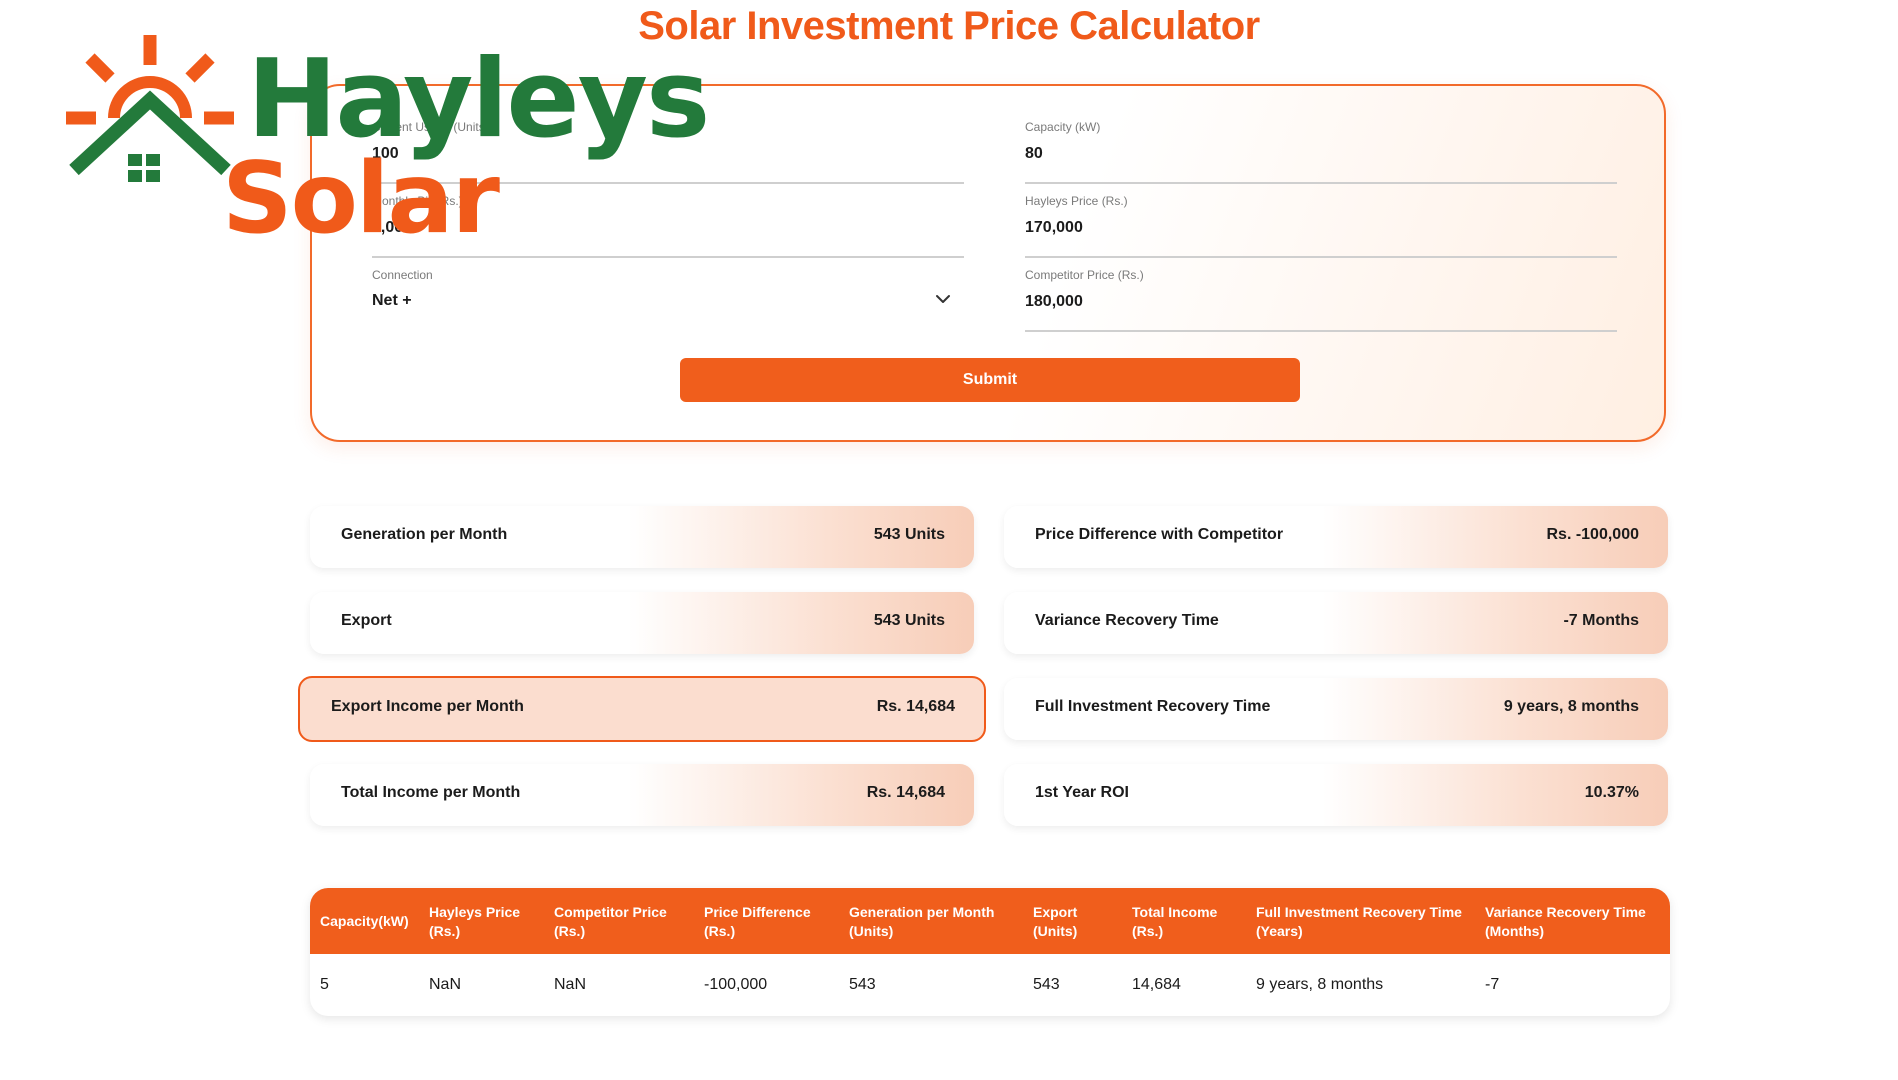  Describe the element at coordinates (424, 534) in the screenshot. I see `result-label: Generation per Month` at that location.